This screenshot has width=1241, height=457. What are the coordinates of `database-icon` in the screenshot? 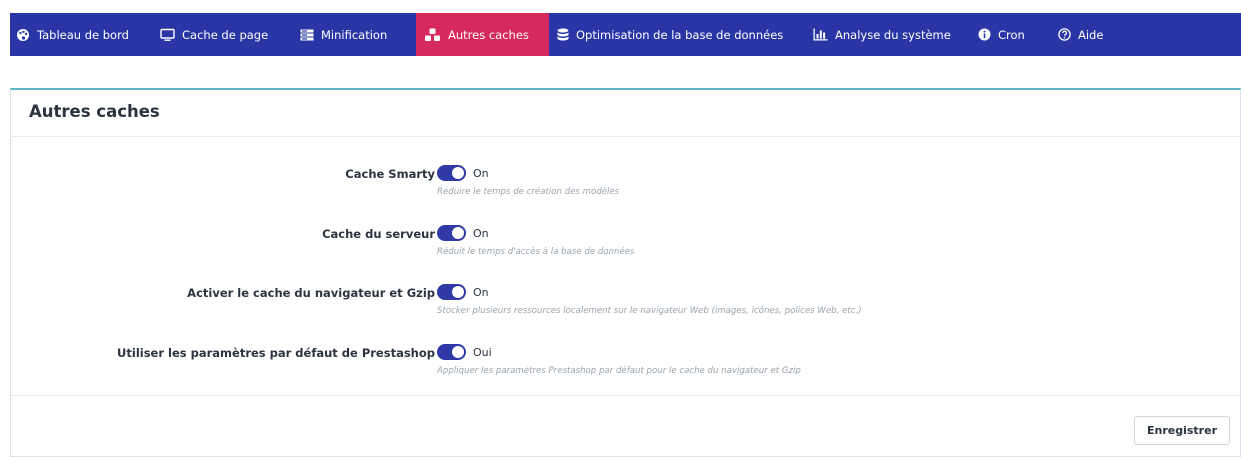 It's located at (563, 35).